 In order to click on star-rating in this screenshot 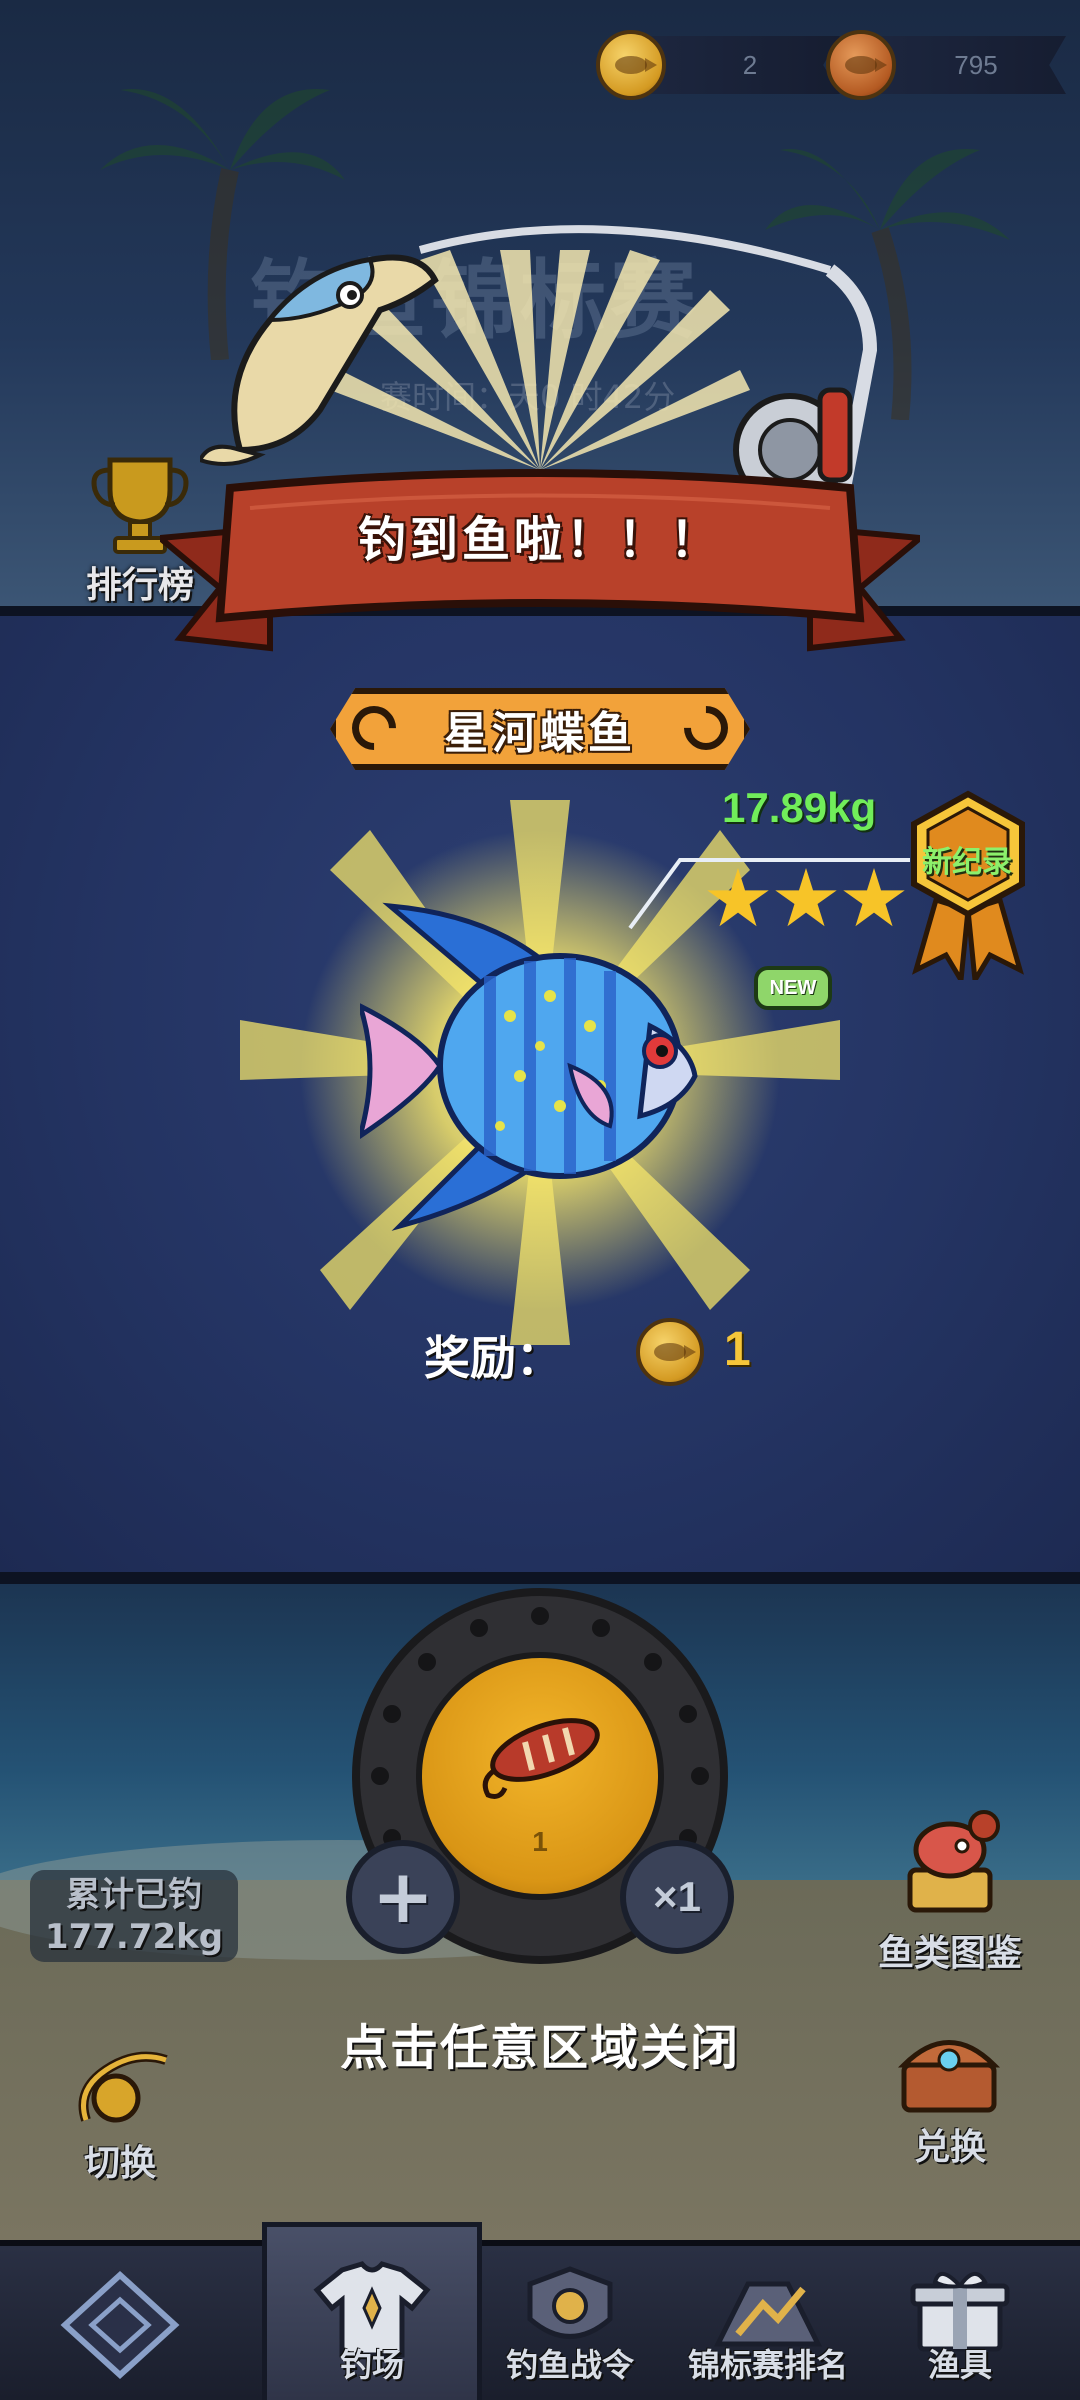, I will do `click(806, 899)`.